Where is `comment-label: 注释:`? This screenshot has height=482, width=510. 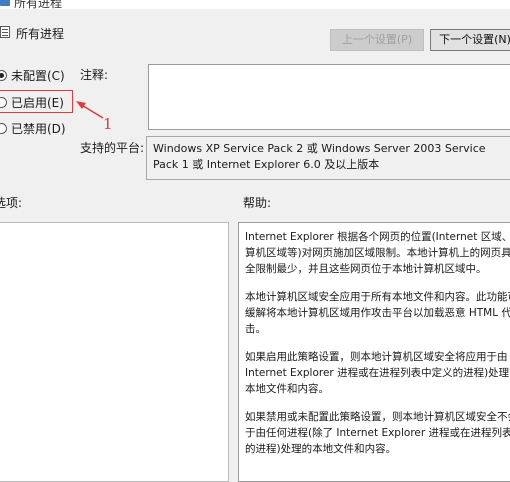
comment-label: 注释: is located at coordinates (94, 75).